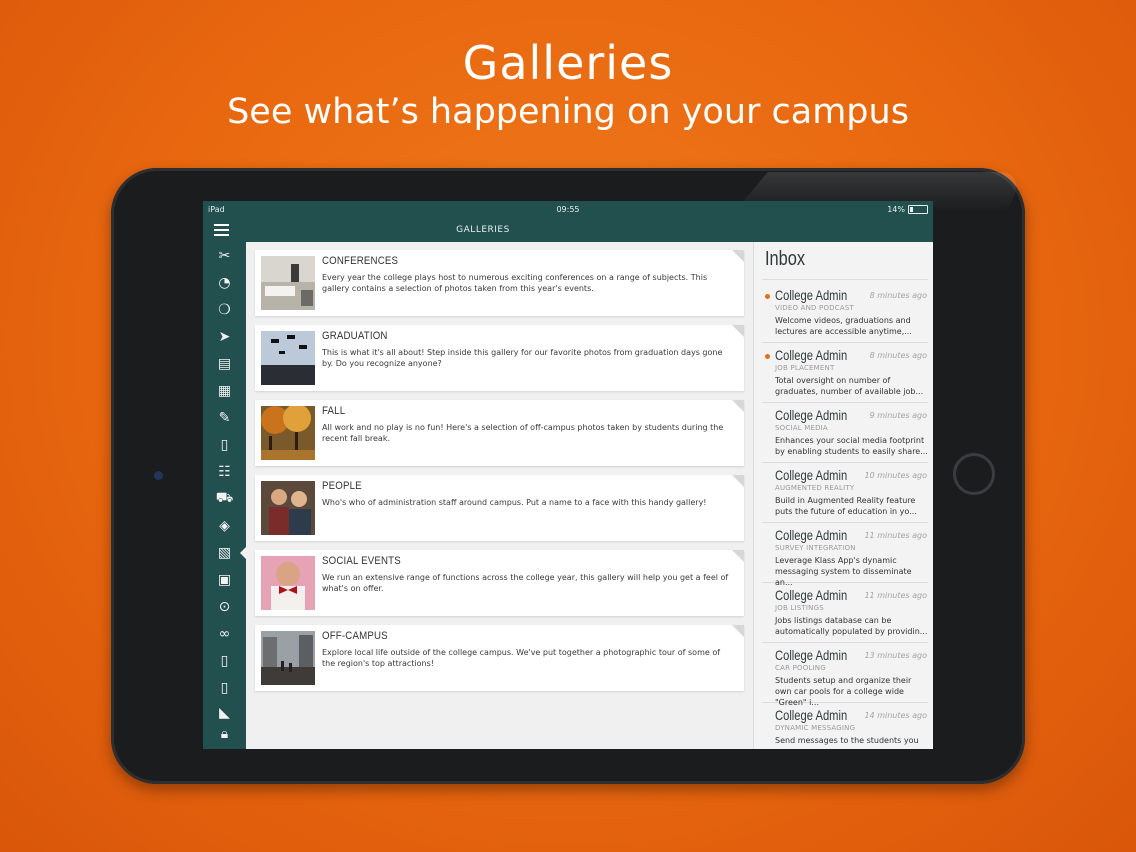 The height and width of the screenshot is (852, 1136). Describe the element at coordinates (224, 310) in the screenshot. I see `chat-icon: ❍` at that location.